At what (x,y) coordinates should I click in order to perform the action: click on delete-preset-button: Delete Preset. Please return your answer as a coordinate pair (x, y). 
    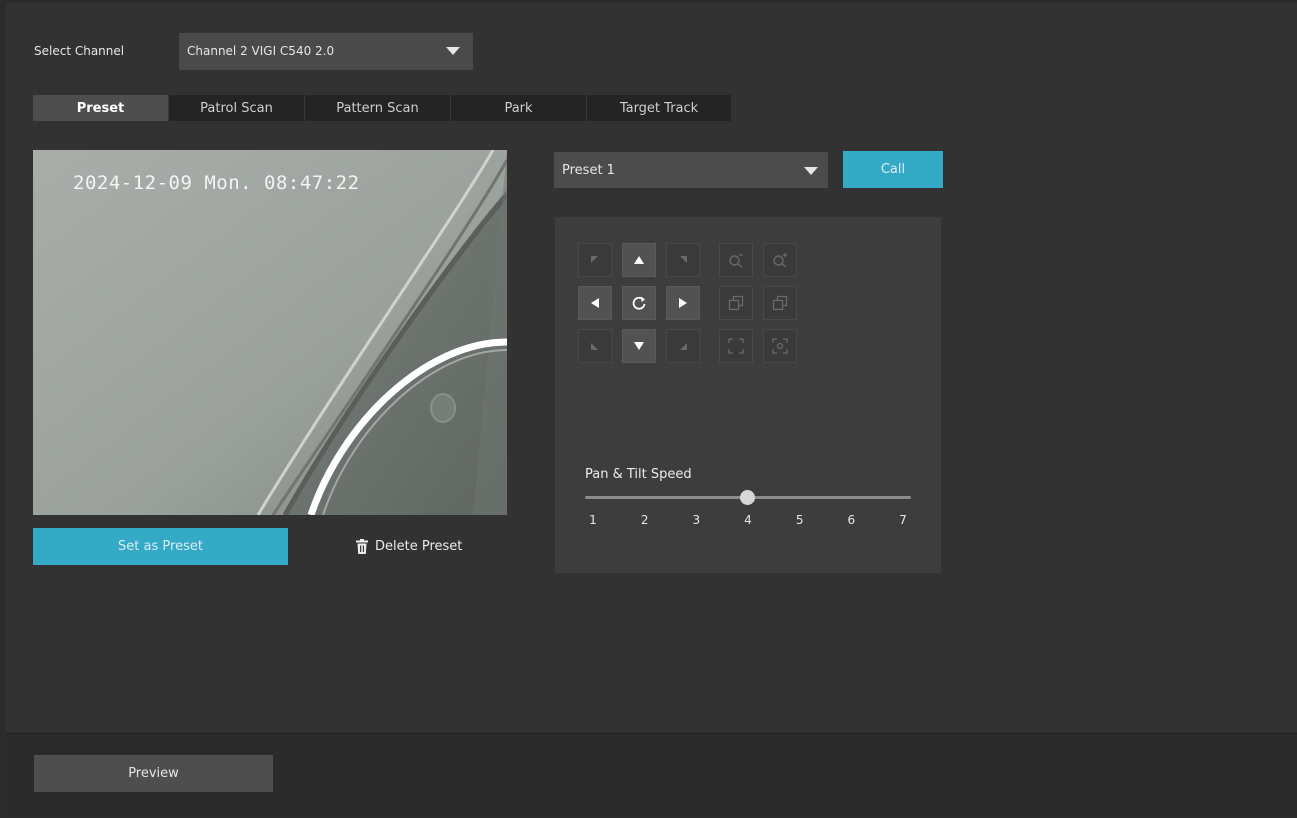
    Looking at the image, I should click on (408, 546).